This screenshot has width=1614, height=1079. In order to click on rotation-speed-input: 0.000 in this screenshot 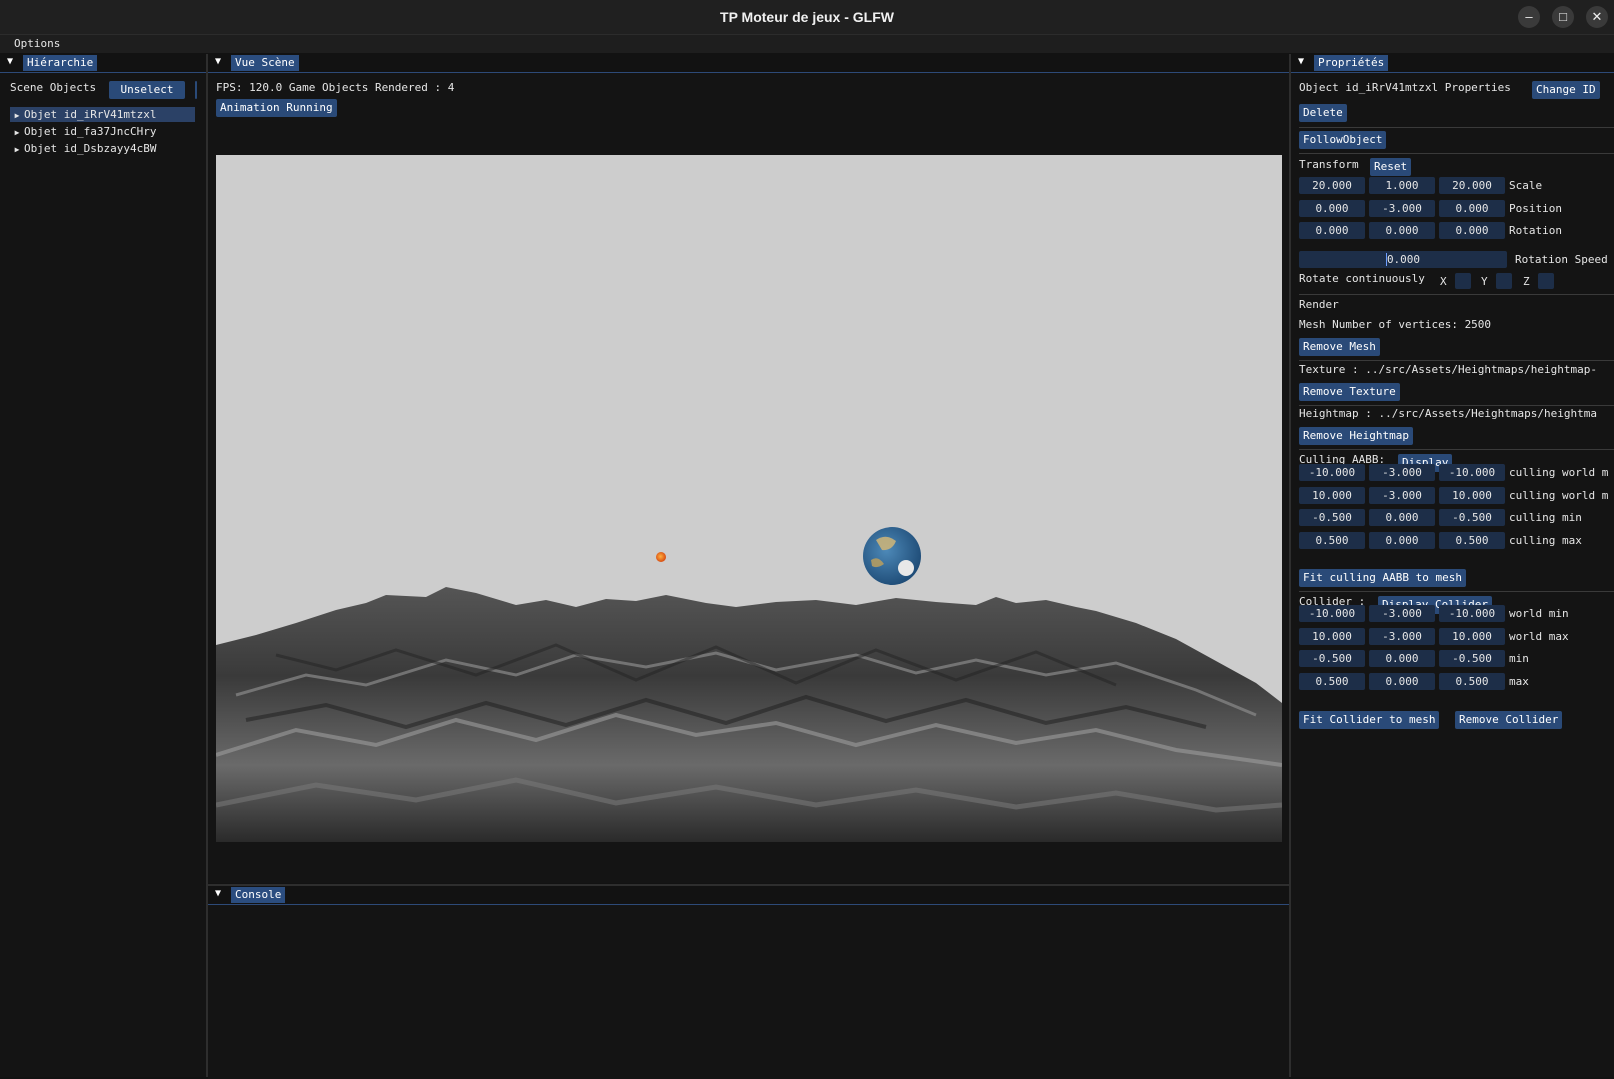, I will do `click(1403, 259)`.